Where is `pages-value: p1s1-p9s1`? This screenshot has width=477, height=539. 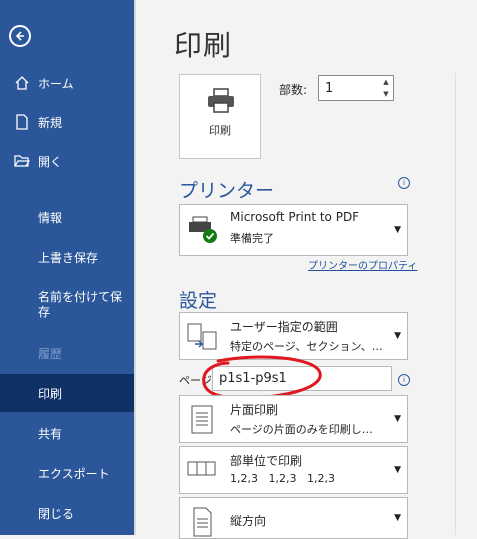 pages-value: p1s1-p9s1 is located at coordinates (253, 378).